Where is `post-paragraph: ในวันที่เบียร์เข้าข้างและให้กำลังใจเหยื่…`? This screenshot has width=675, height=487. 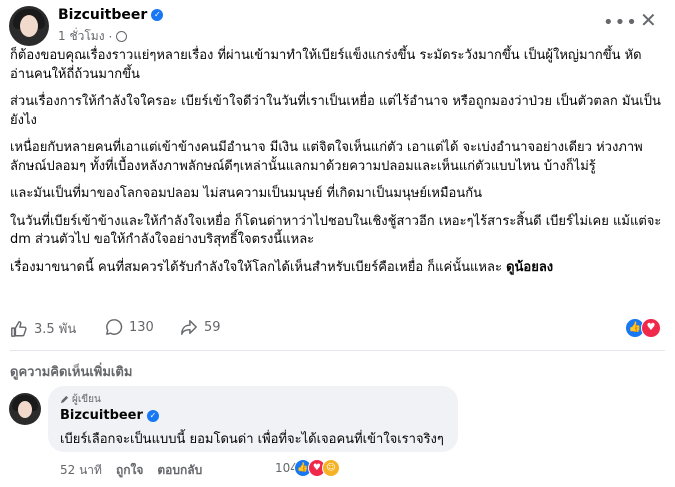
post-paragraph: ในวันที่เบียร์เข้าข้างและให้กำลังใจเหยื่… is located at coordinates (336, 230).